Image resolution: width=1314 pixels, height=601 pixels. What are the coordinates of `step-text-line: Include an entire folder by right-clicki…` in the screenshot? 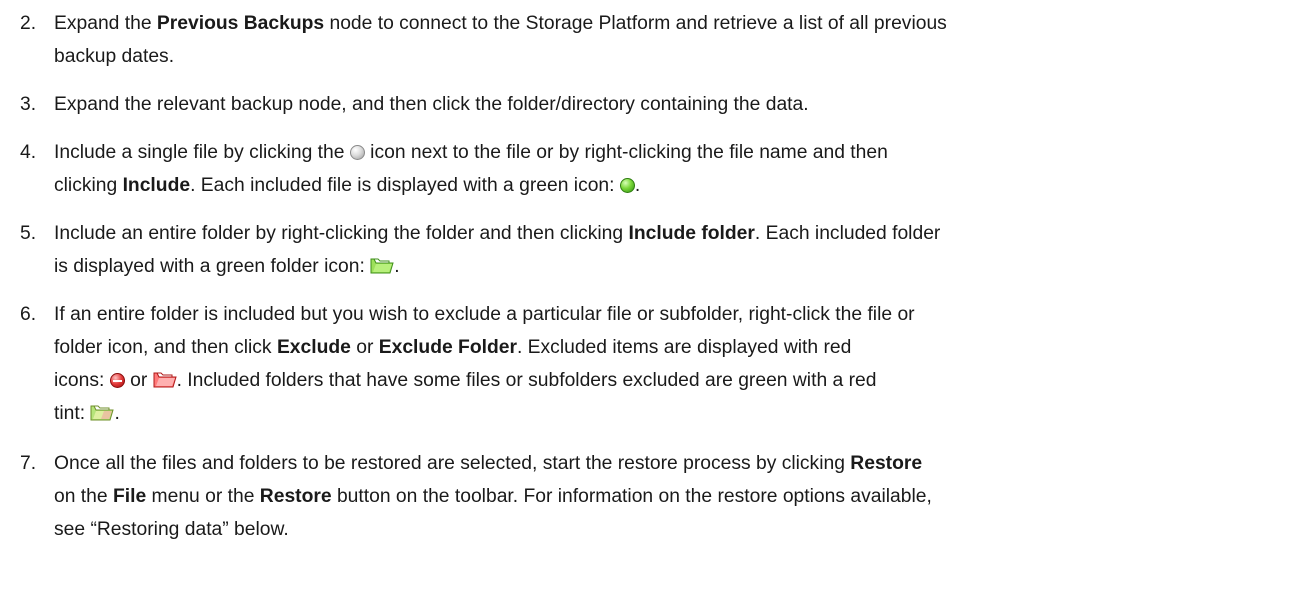 It's located at (497, 233).